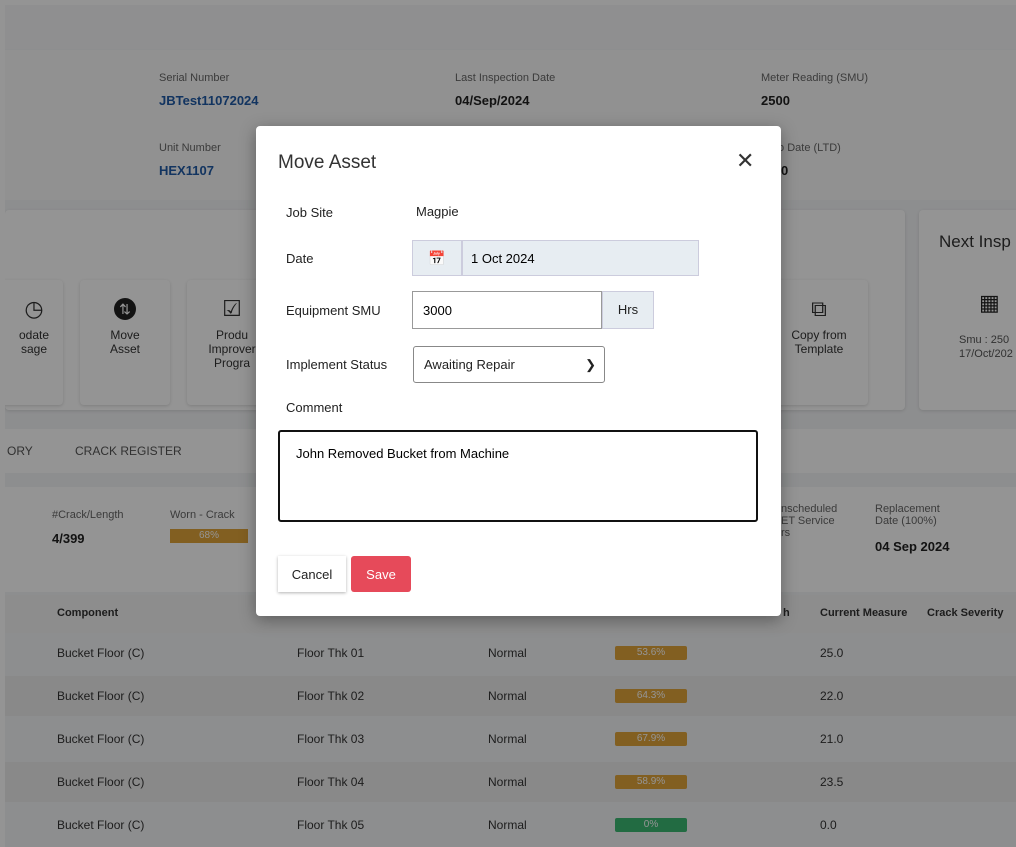  What do you see at coordinates (580, 258) in the screenshot?
I see `date-input` at bounding box center [580, 258].